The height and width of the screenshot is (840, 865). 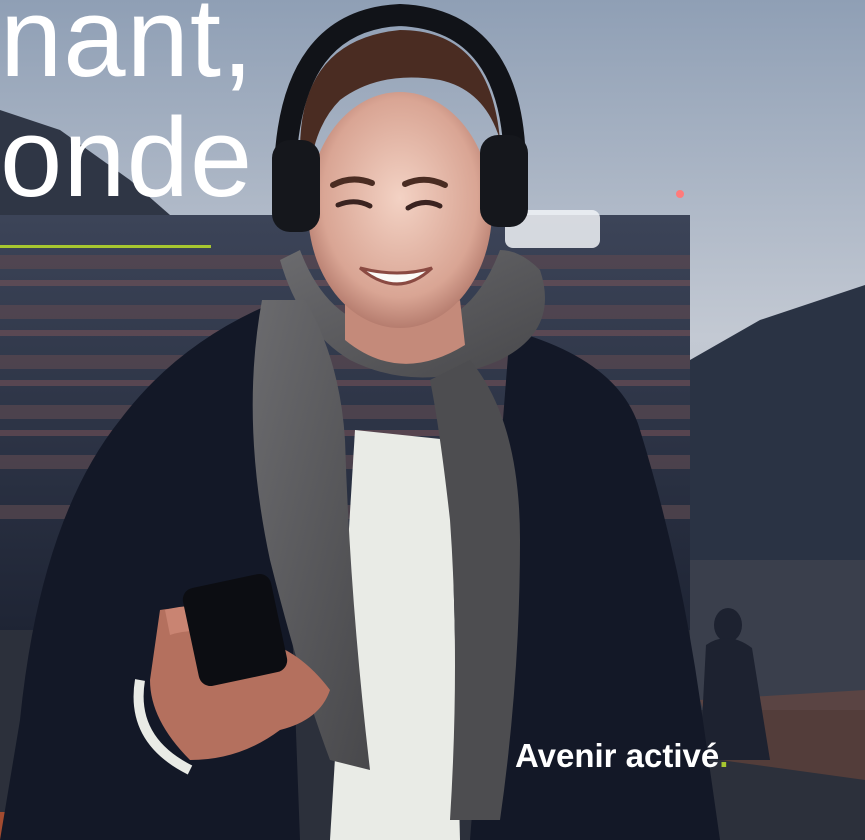 I want to click on headline: nant, onde, so click(x=127, y=110).